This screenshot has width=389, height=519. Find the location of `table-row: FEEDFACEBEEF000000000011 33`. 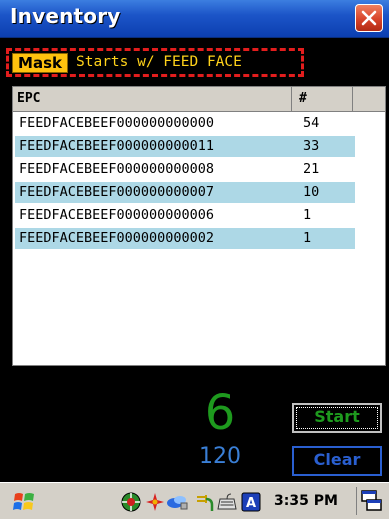

table-row: FEEDFACEBEEF000000000011 33 is located at coordinates (199, 146).